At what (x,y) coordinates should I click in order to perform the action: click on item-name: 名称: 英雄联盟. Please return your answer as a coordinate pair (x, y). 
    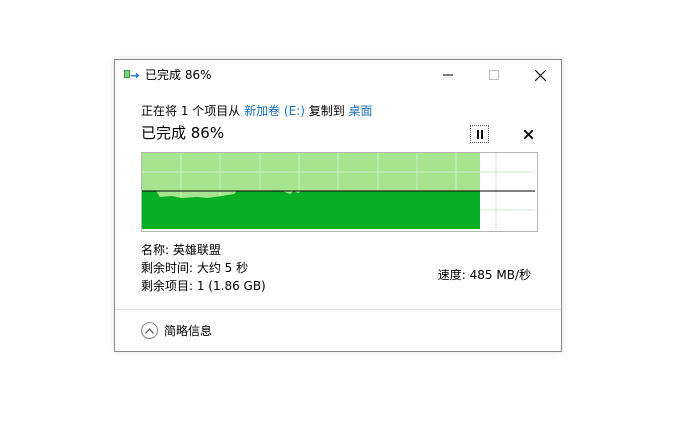
    Looking at the image, I should click on (181, 250).